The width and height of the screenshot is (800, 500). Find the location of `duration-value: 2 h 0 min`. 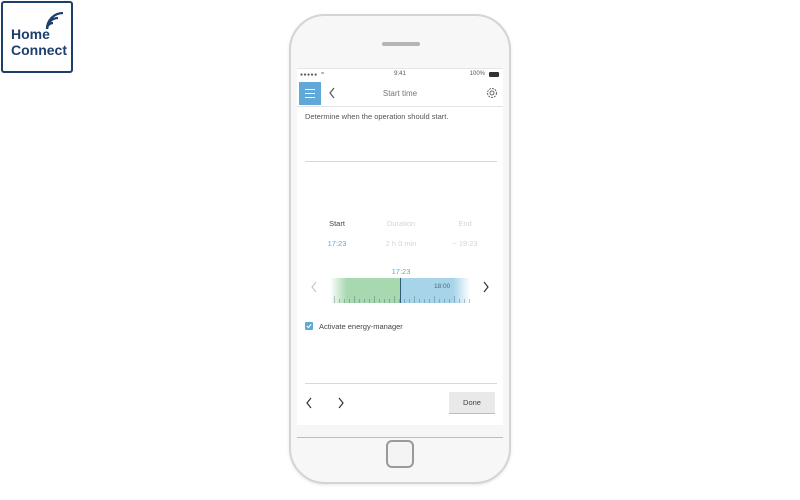

duration-value: 2 h 0 min is located at coordinates (401, 243).